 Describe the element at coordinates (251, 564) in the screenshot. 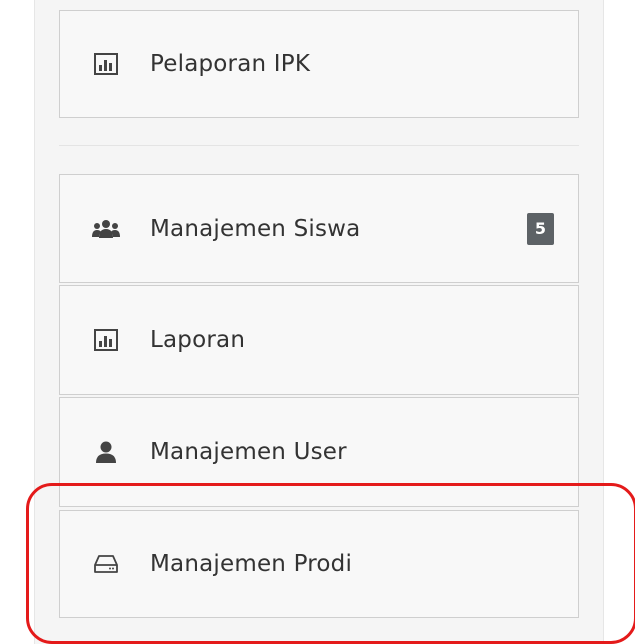

I see `sidebar-item-label: Manajemen Prodi` at that location.